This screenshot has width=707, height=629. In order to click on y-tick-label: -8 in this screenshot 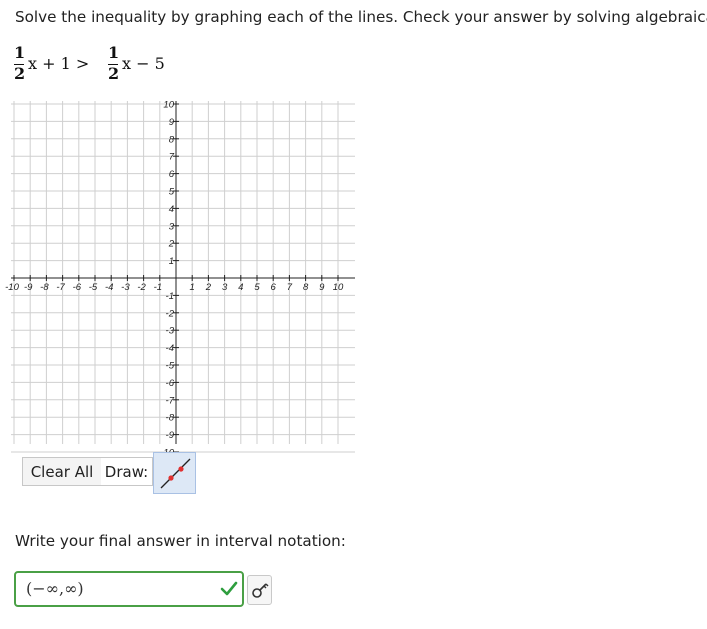, I will do `click(170, 418)`.